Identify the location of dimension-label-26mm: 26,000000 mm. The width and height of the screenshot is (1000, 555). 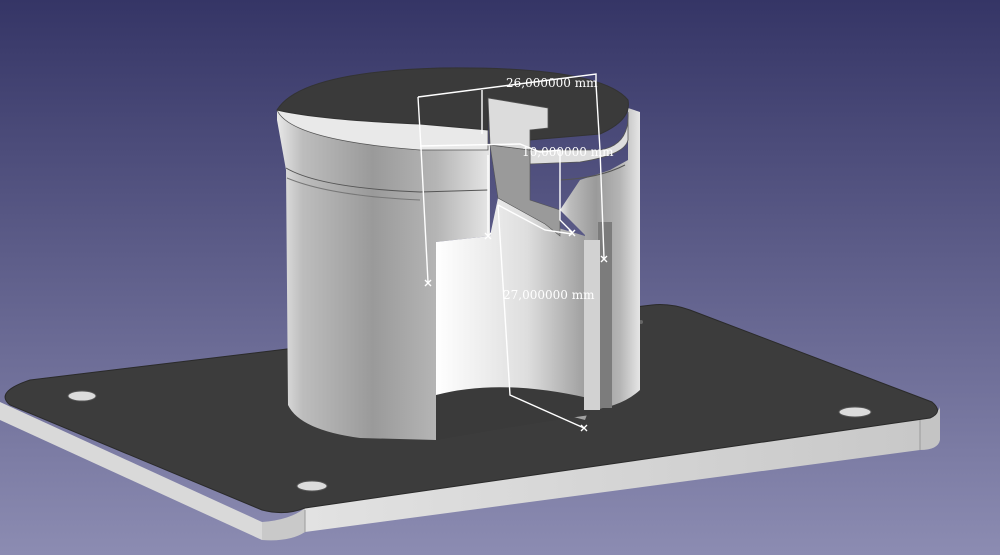
(552, 83).